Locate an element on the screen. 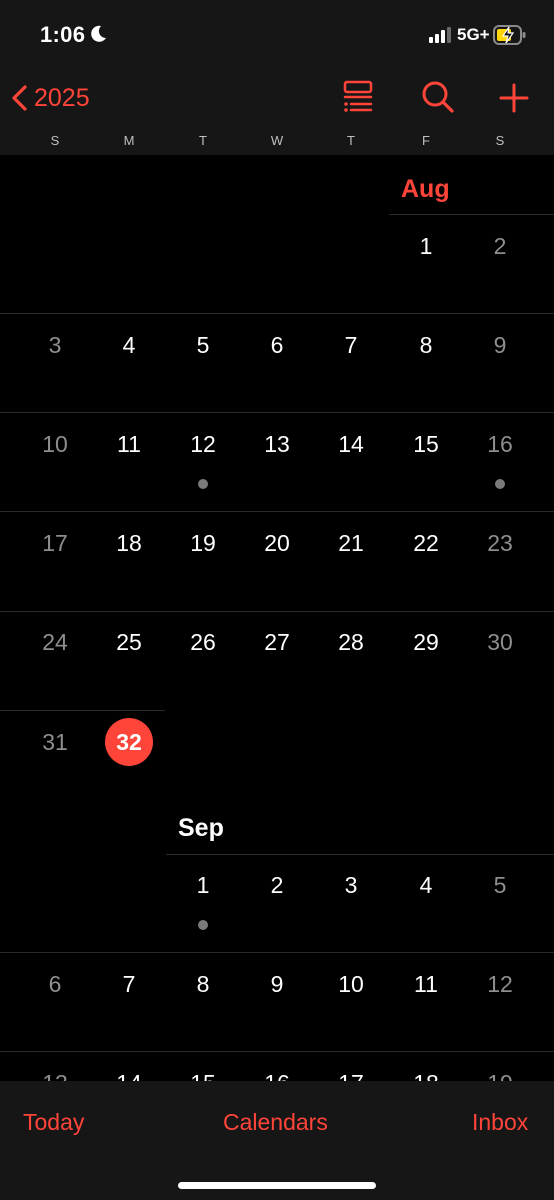  day-cell: 24 is located at coordinates (55, 642).